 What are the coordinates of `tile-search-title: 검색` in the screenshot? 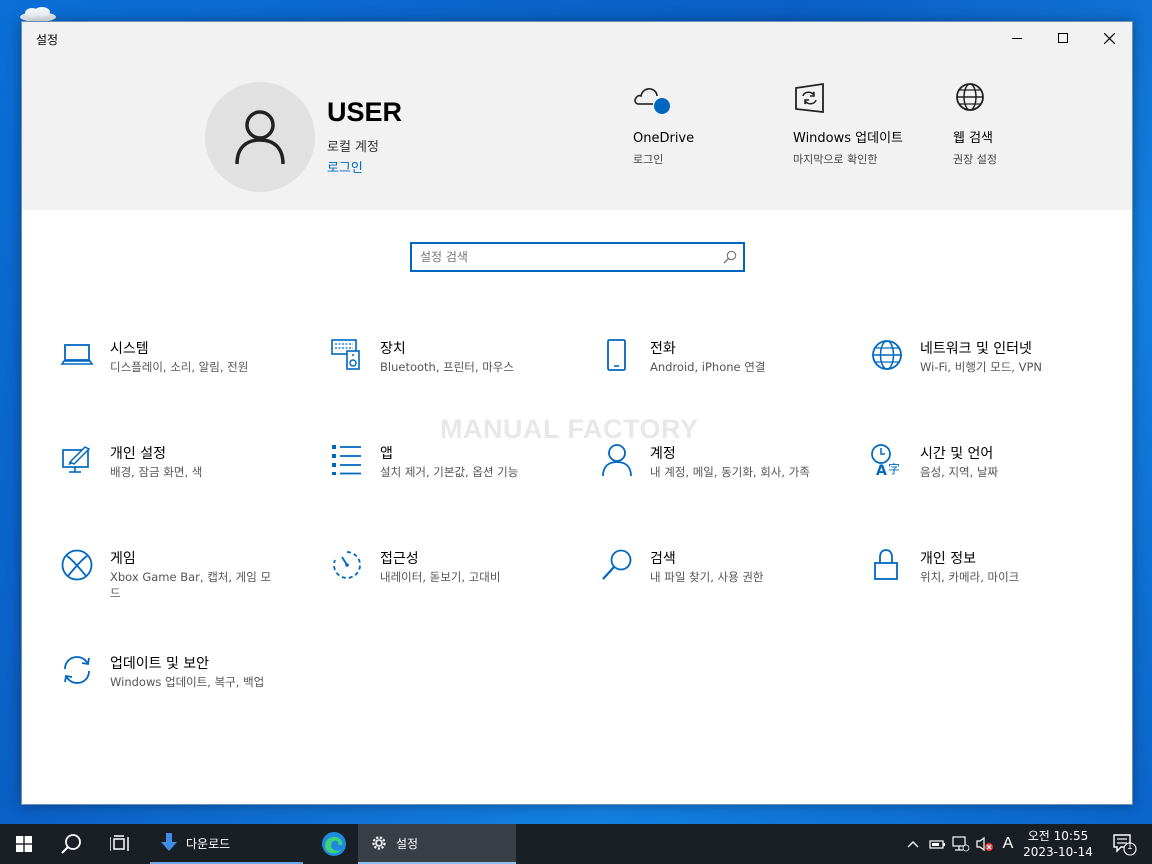 It's located at (663, 559).